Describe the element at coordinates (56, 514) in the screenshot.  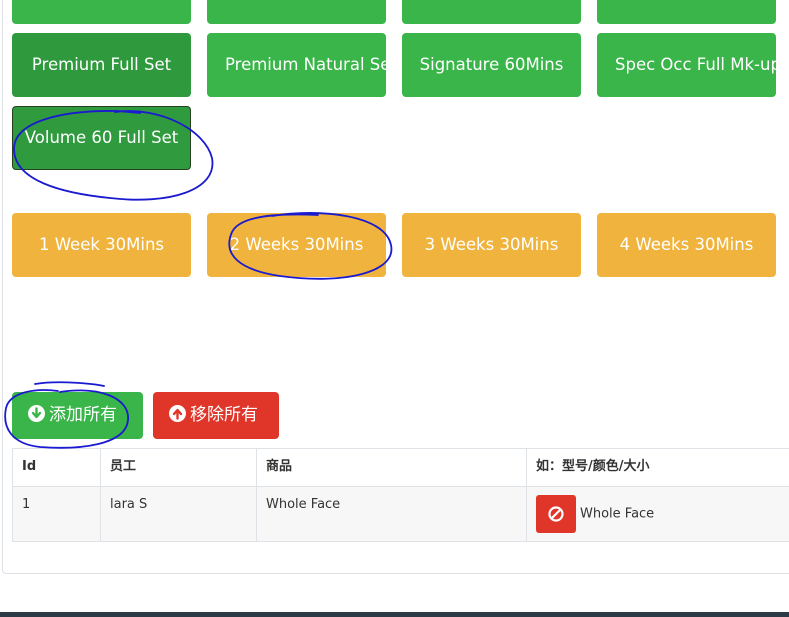
I see `cell-id: 1` at that location.